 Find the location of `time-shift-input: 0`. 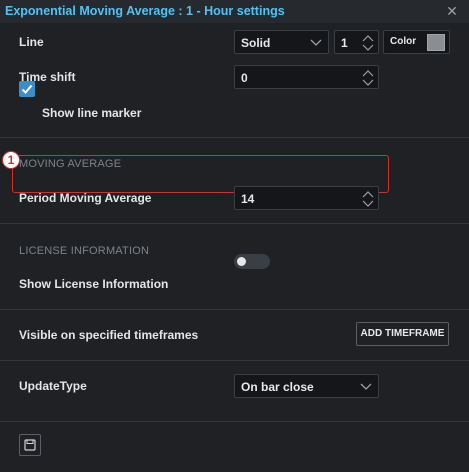

time-shift-input: 0 is located at coordinates (306, 77).